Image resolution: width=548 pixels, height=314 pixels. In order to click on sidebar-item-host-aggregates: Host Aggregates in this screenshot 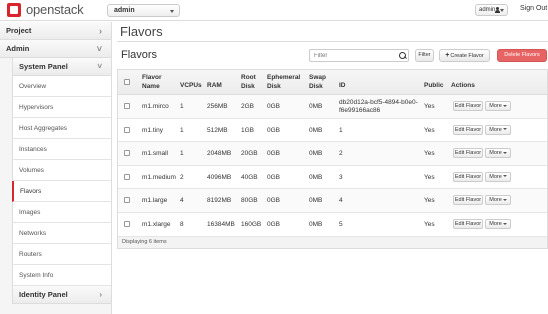, I will do `click(61, 128)`.